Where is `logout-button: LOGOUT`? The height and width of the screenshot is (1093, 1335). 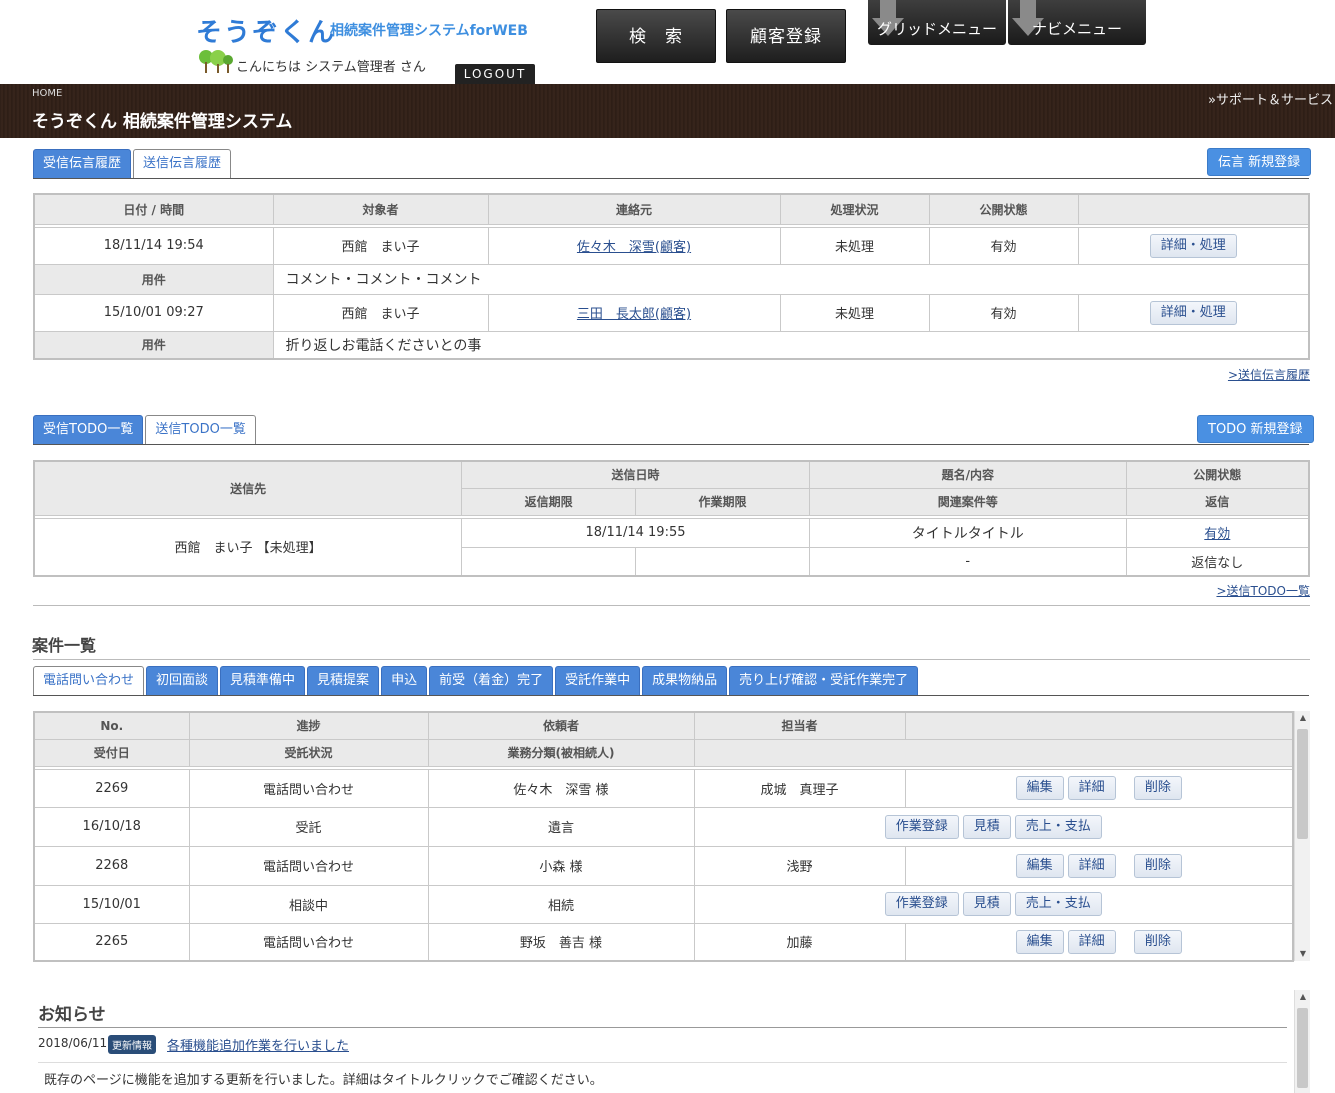
logout-button: LOGOUT is located at coordinates (495, 74).